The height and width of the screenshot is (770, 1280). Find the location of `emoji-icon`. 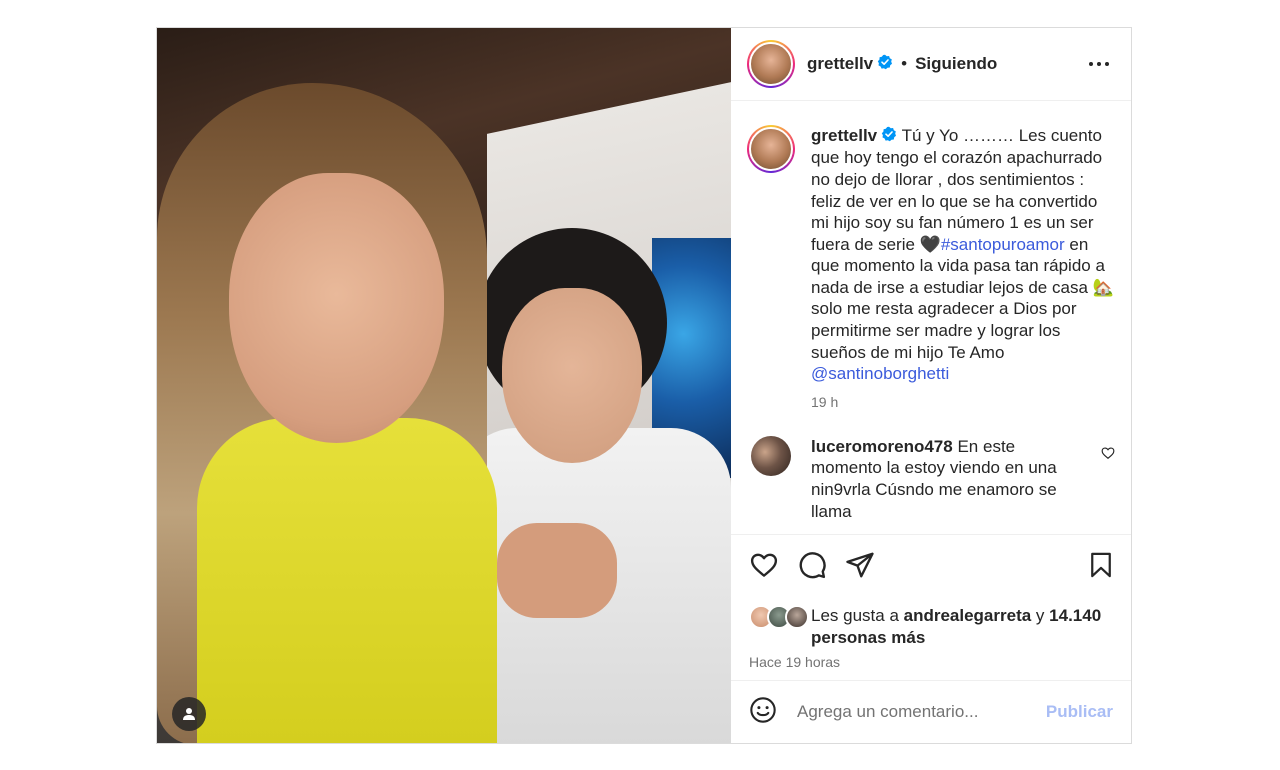

emoji-icon is located at coordinates (763, 712).